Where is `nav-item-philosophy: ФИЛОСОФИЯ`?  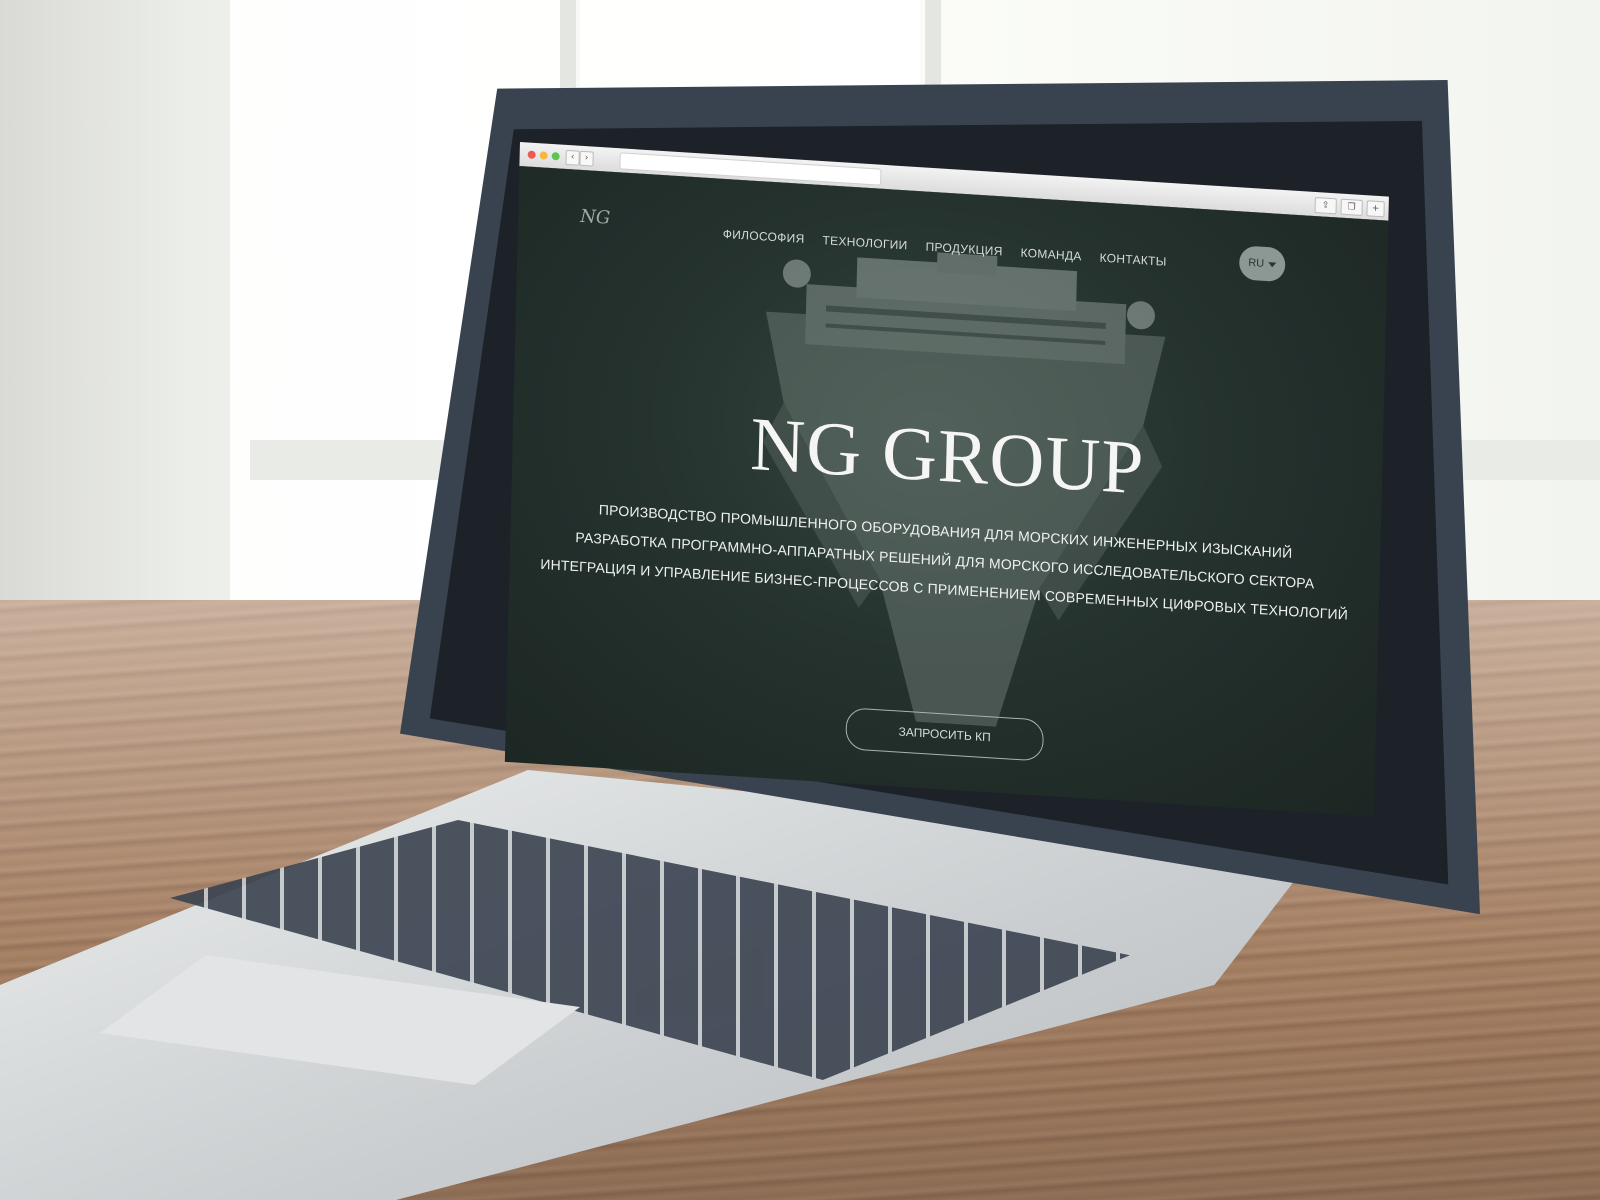 nav-item-philosophy: ФИЛОСОФИЯ is located at coordinates (764, 236).